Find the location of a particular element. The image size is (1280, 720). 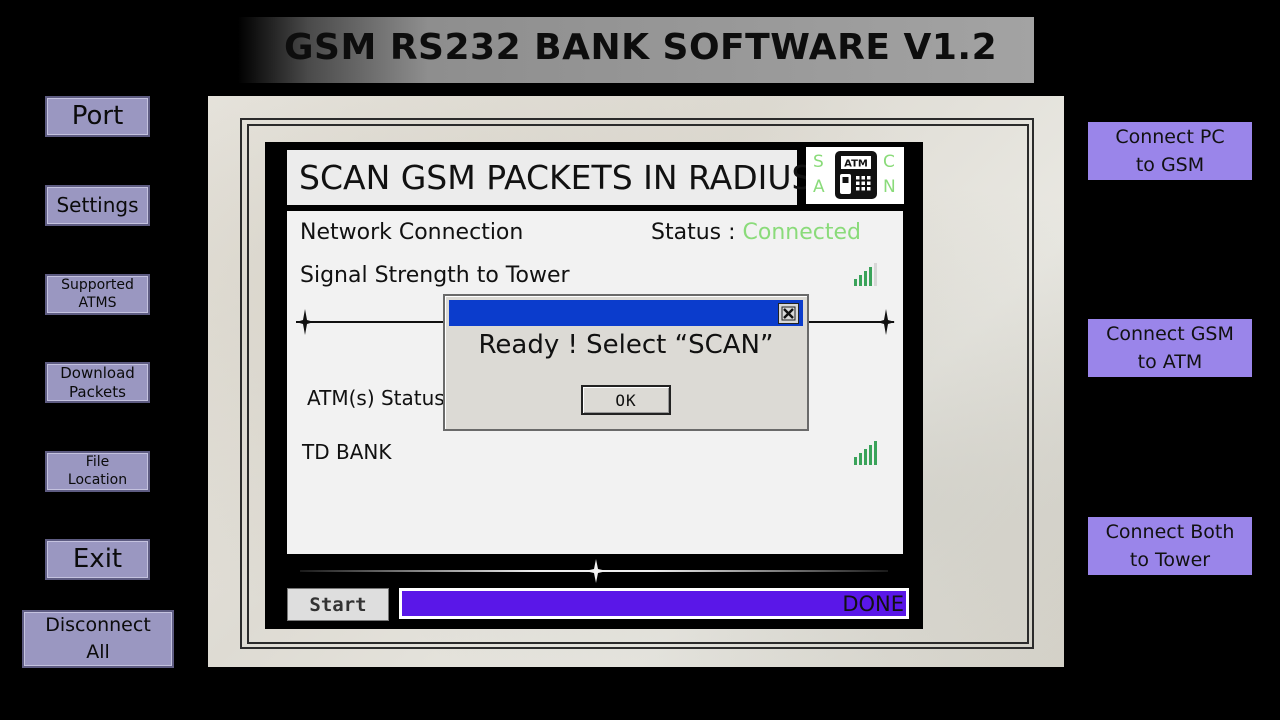

disconnect-all-button: Disconnect All is located at coordinates (98, 639).